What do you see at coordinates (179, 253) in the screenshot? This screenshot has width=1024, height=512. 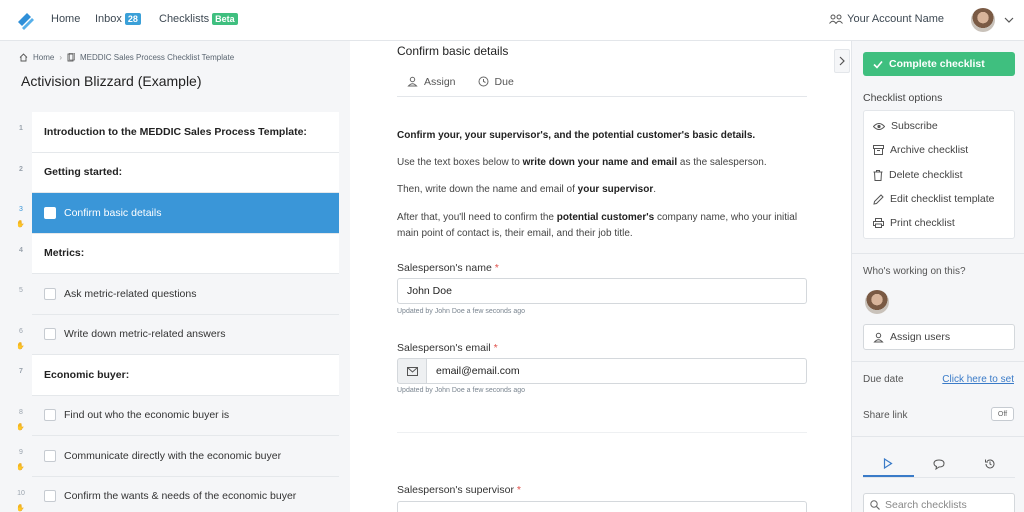 I see `task-heading: 4 Metrics:` at bounding box center [179, 253].